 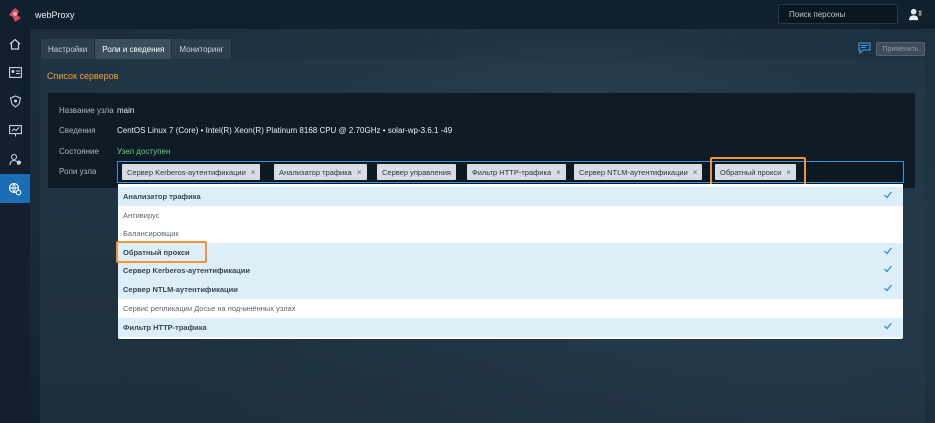 I want to click on home-icon, so click(x=15, y=44).